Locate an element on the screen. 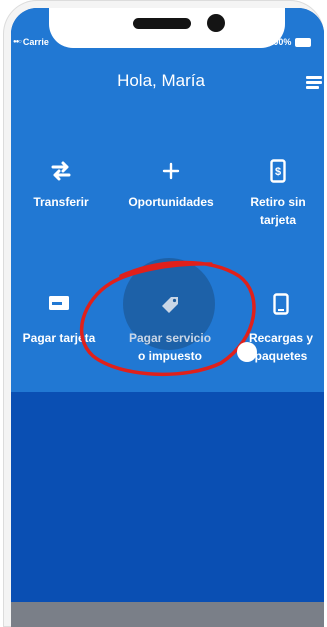  action-pagar-tarjeta: Pagar tarjeta is located at coordinates (59, 320).